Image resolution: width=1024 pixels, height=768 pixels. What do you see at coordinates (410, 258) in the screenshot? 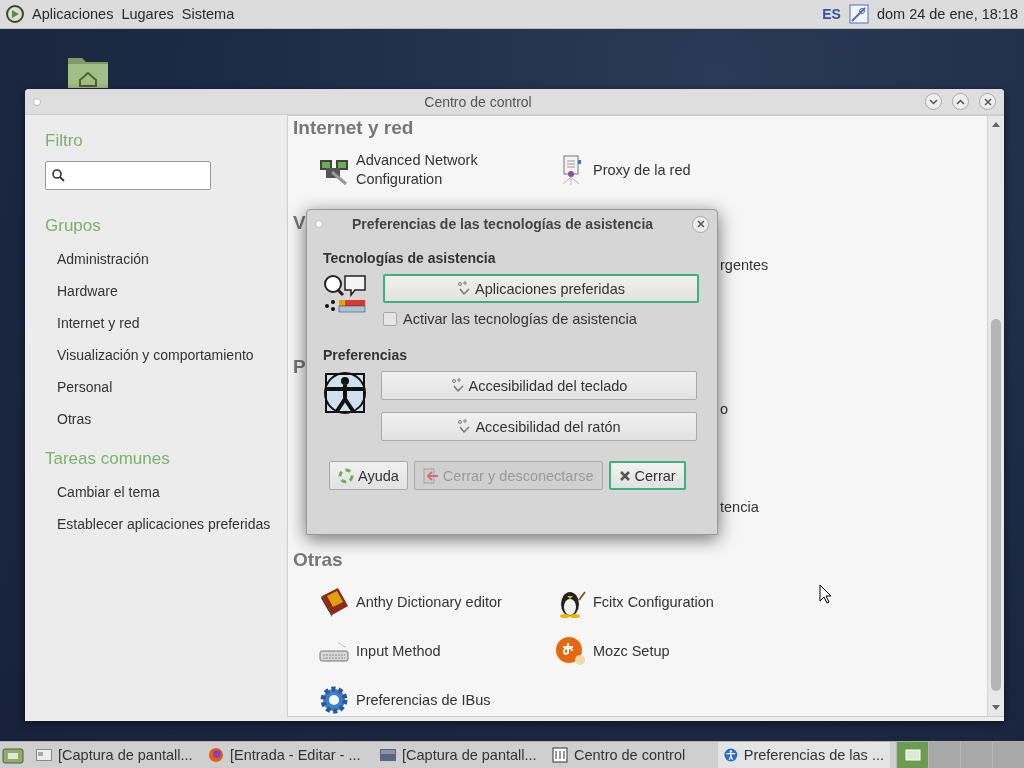
I see `group-heading: Tecnologías de asistencia` at bounding box center [410, 258].